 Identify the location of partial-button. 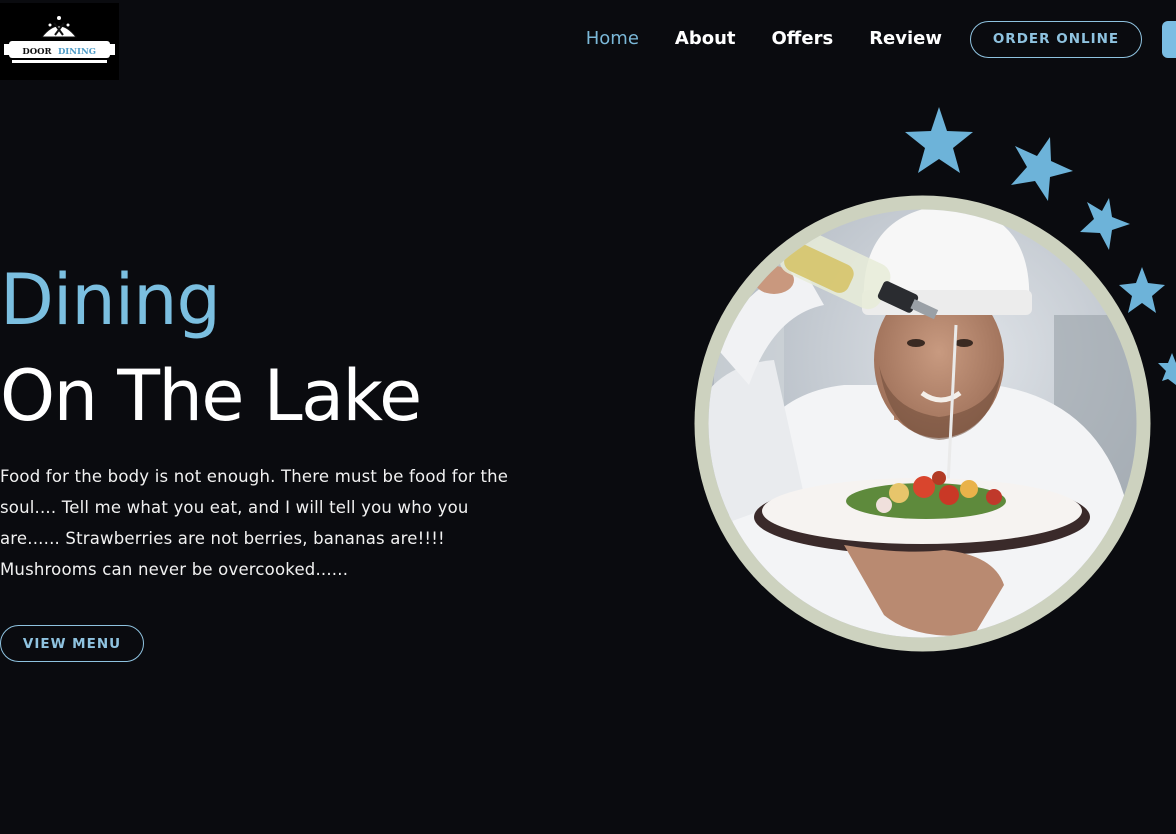
(1169, 39).